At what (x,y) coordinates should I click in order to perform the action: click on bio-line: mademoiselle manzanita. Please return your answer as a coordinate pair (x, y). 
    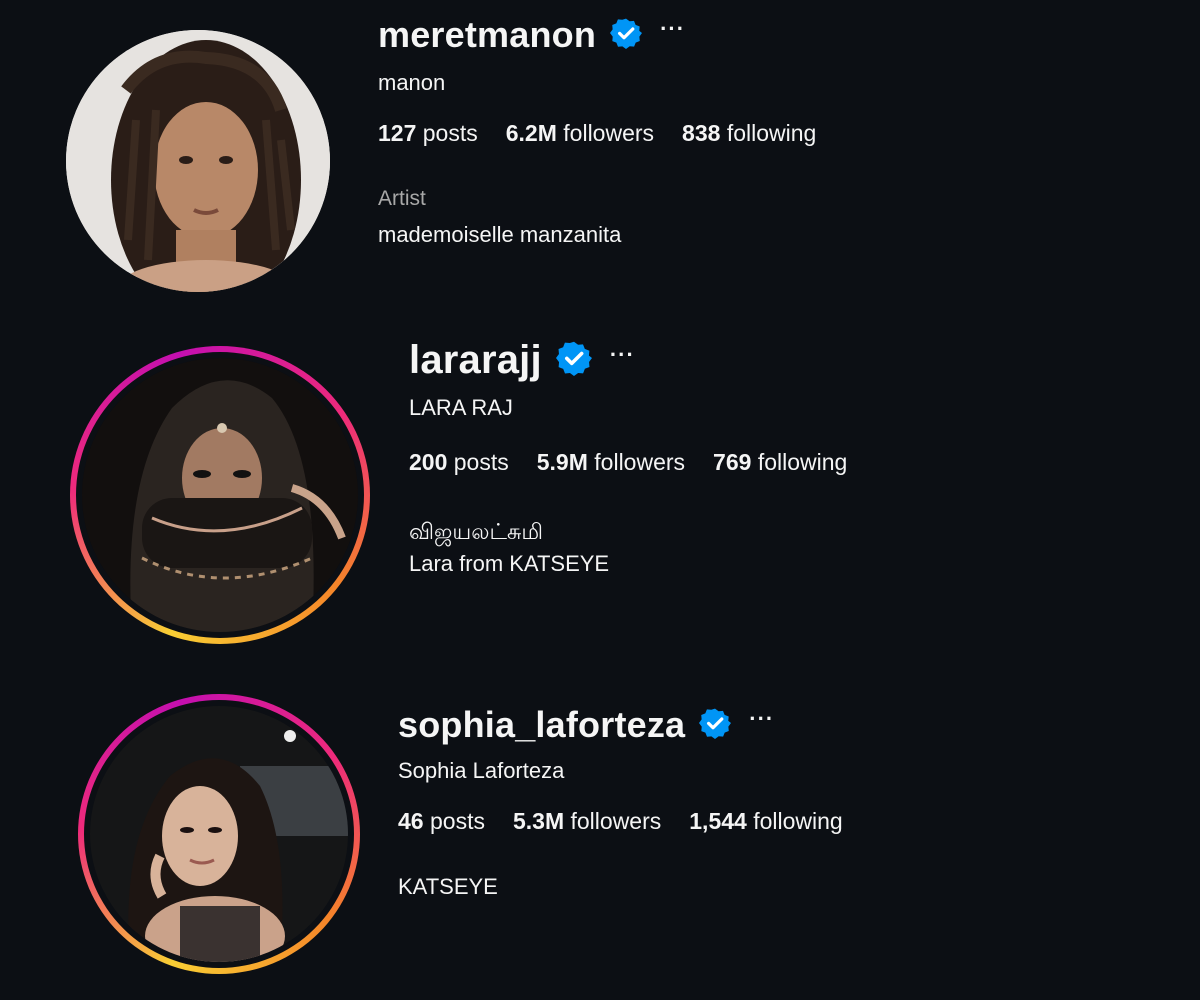
    Looking at the image, I should click on (500, 234).